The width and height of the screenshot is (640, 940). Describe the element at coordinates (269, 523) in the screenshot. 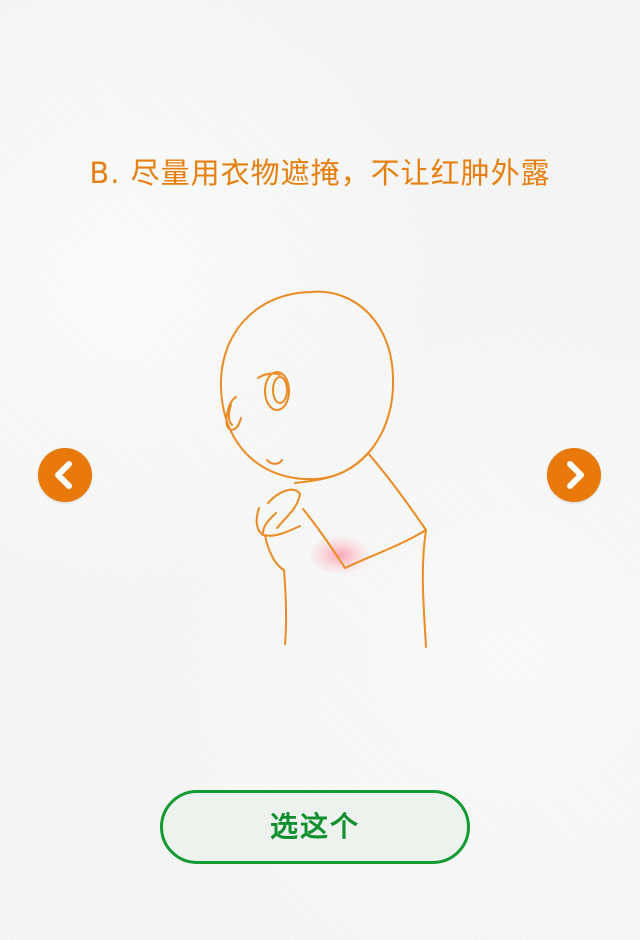

I see `finger-line` at that location.